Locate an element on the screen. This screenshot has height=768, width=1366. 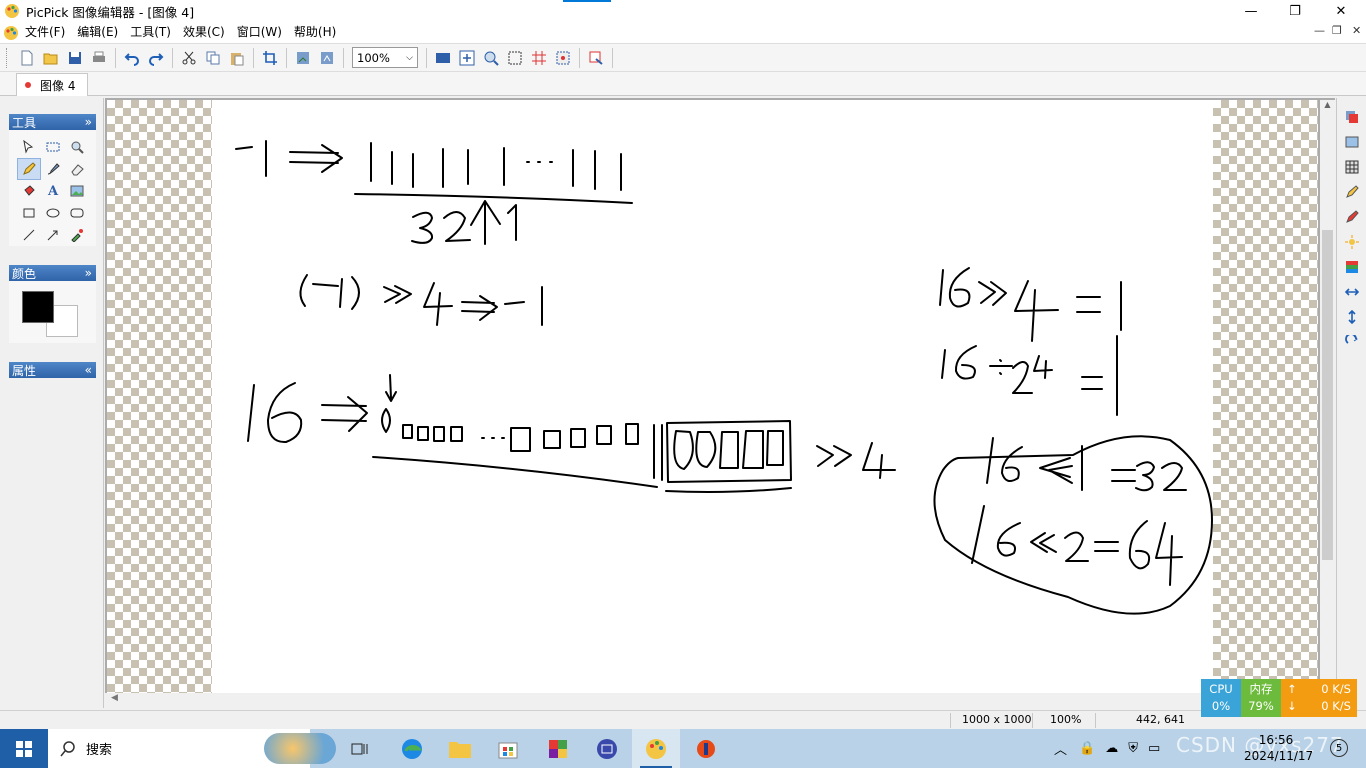
scroll-left-icon: ◀ is located at coordinates (114, 698).